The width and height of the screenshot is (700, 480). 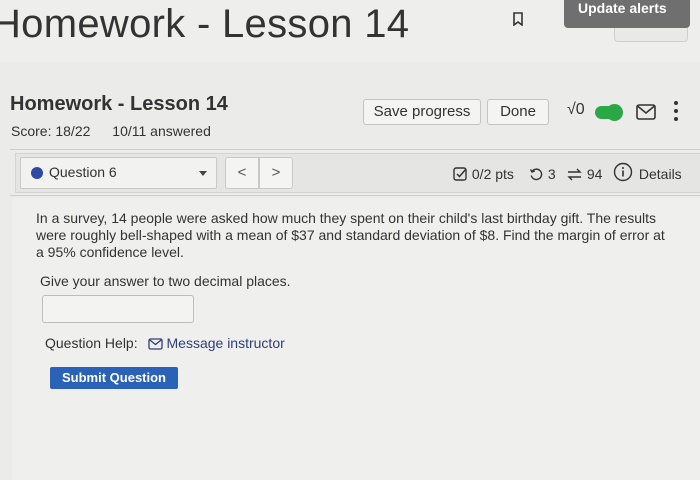 I want to click on toggle-knob, so click(x=614, y=112).